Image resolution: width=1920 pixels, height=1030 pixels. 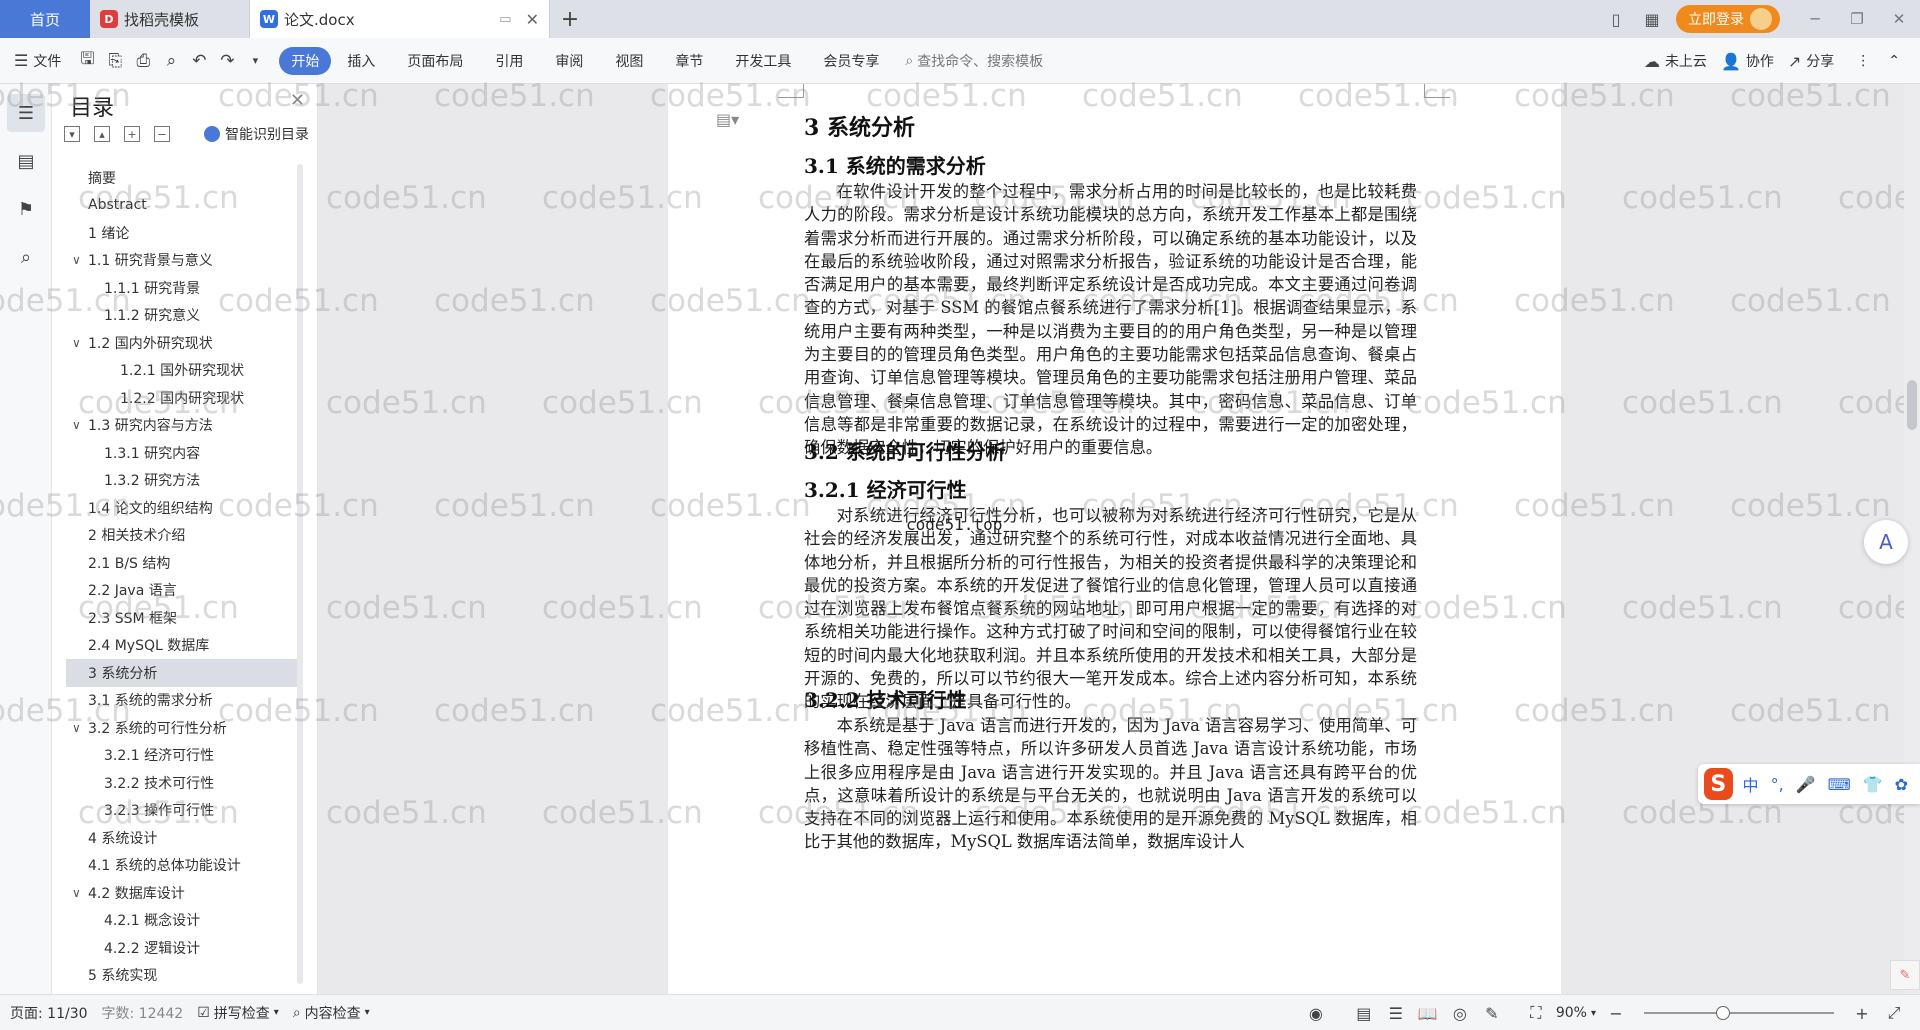 I want to click on toc-item: 3.1 系统的需求分析, so click(x=182, y=701).